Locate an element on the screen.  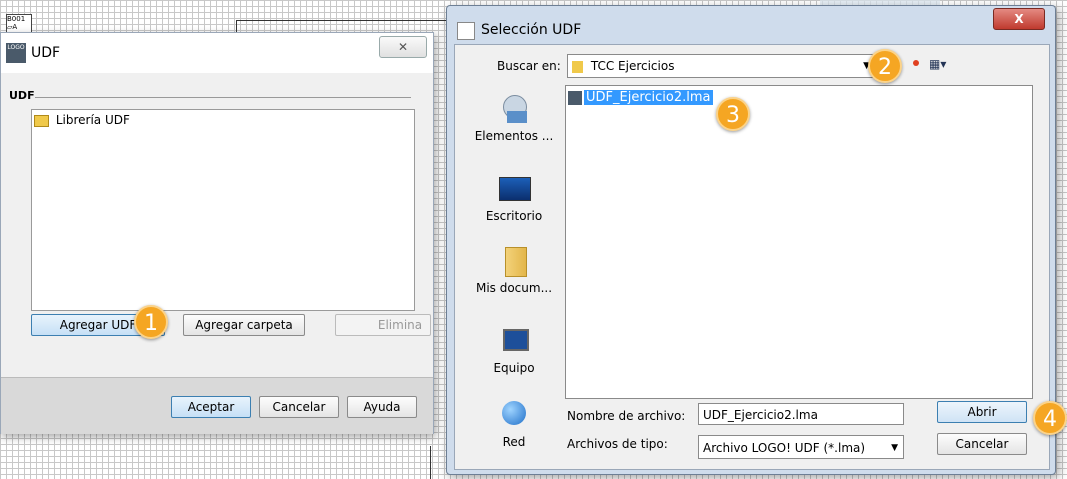
cancel-button: Cancelar is located at coordinates (299, 407).